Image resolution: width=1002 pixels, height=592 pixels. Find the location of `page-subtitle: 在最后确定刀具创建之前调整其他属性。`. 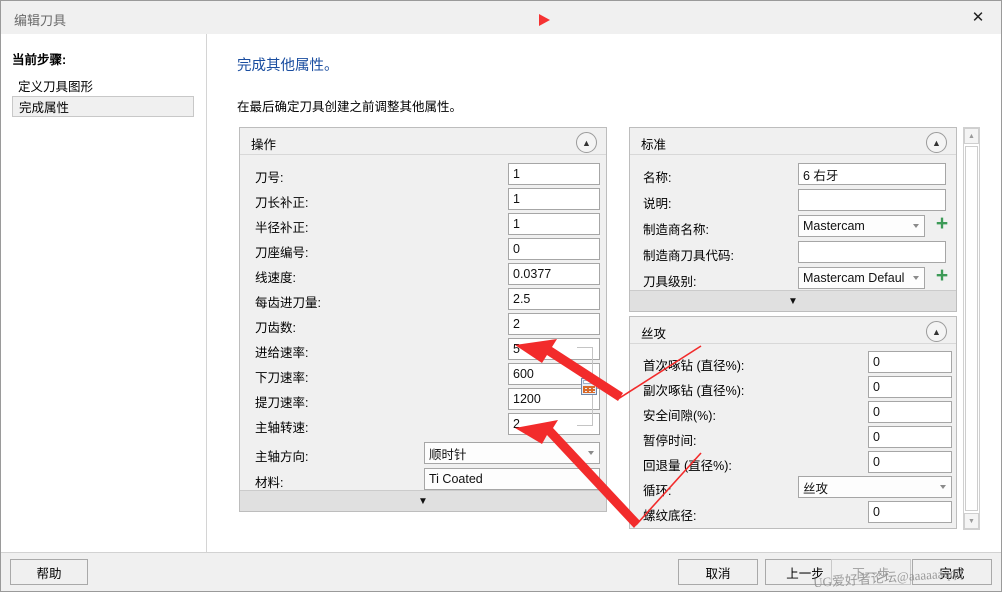

page-subtitle: 在最后确定刀具创建之前调整其他属性。 is located at coordinates (350, 107).